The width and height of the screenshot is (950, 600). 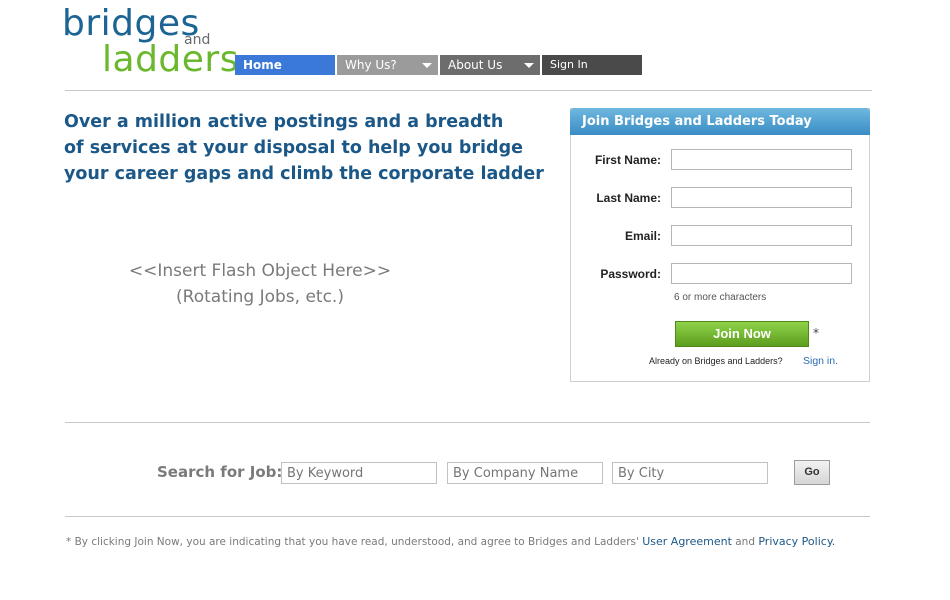 I want to click on first-name-label: First Name:, so click(x=627, y=160).